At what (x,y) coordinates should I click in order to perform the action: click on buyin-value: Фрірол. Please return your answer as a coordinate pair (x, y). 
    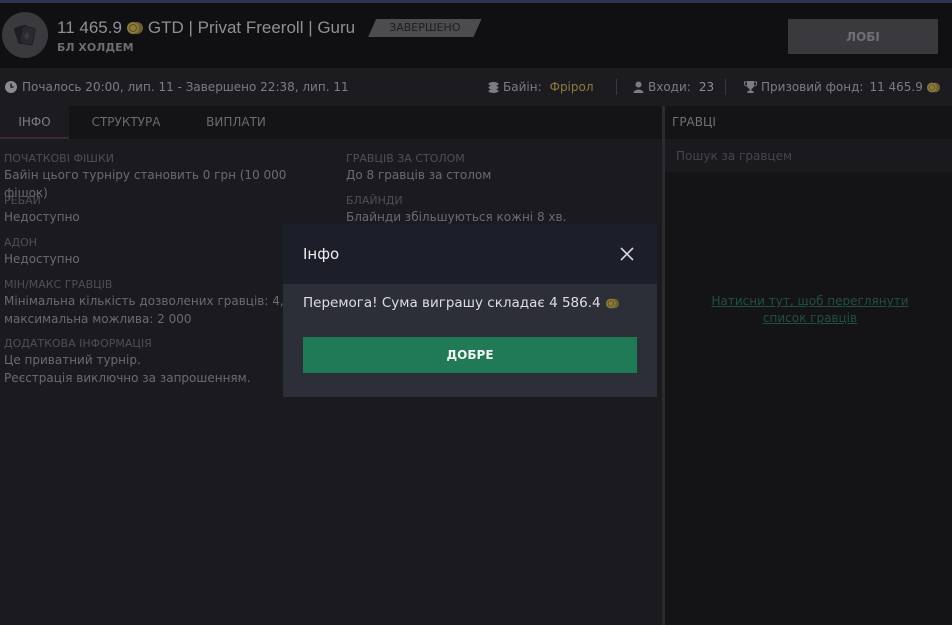
    Looking at the image, I should click on (571, 87).